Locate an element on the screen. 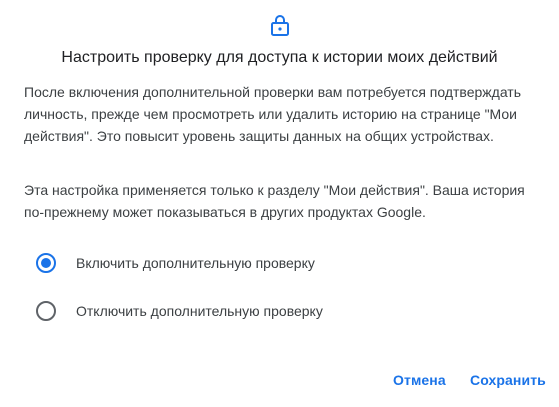 The image size is (559, 407). radio-label-enable: Включить дополнительную проверку is located at coordinates (195, 263).